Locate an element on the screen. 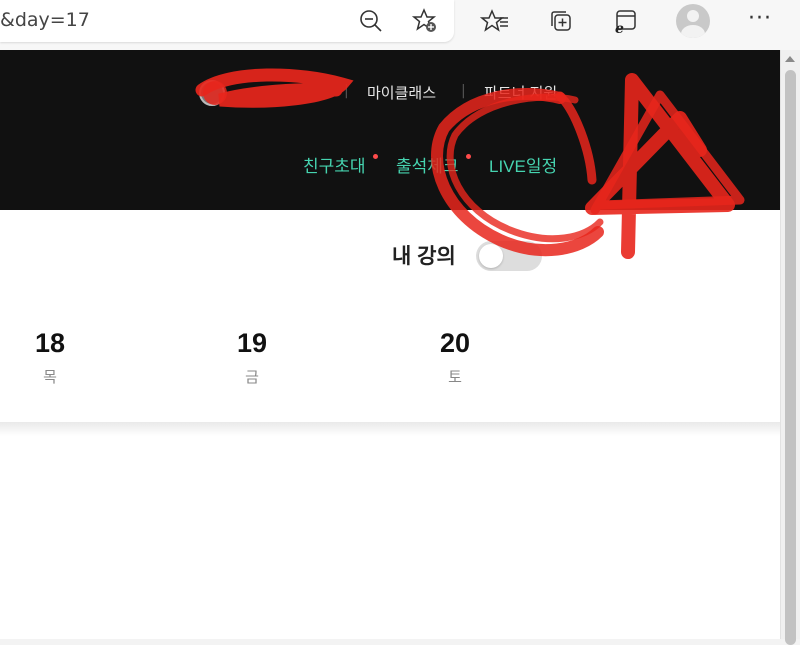  ie-mode-icon: e is located at coordinates (626, 21).